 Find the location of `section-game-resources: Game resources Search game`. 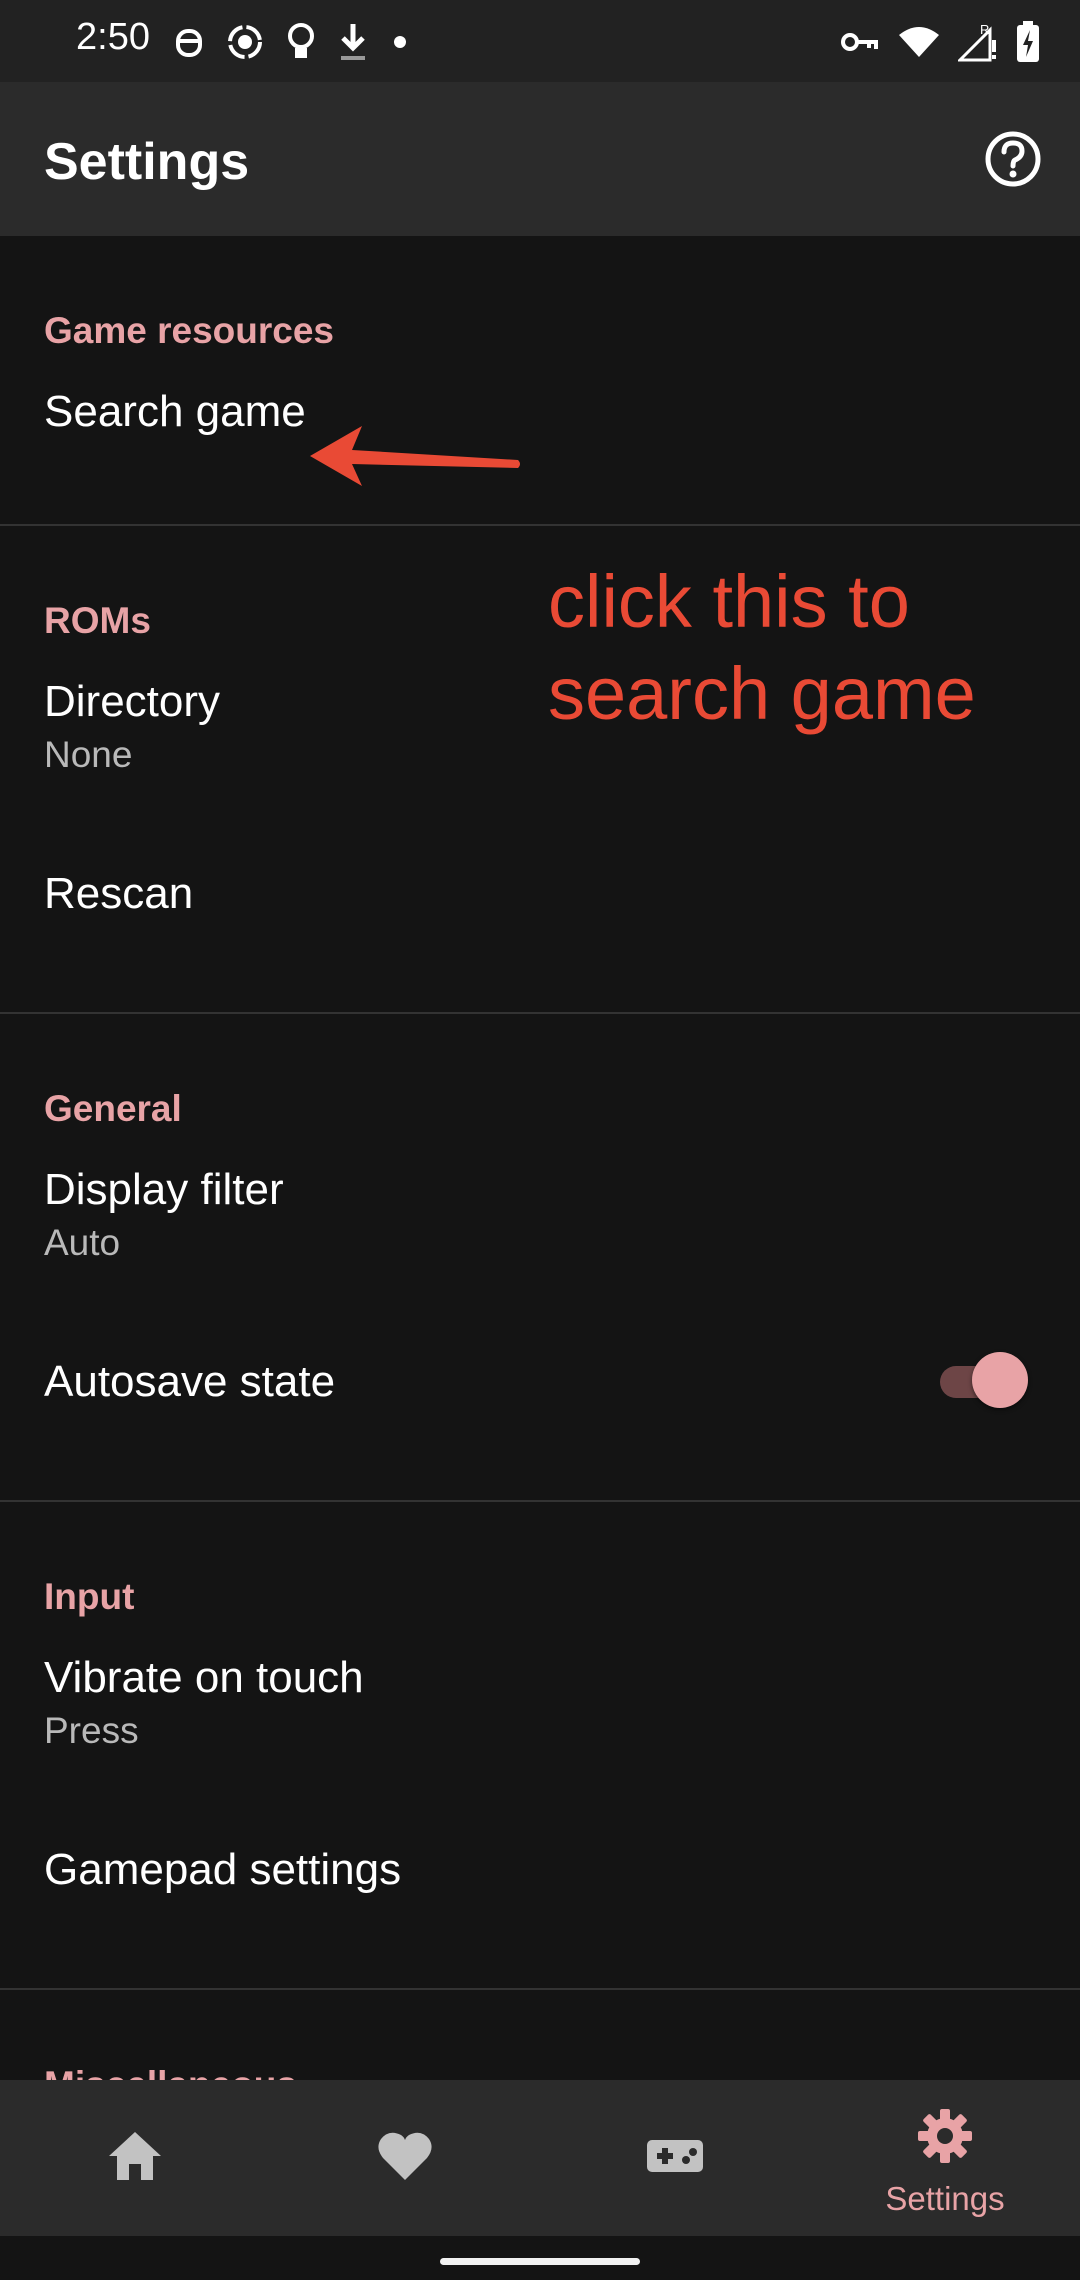

section-game-resources: Game resources Search game is located at coordinates (540, 381).